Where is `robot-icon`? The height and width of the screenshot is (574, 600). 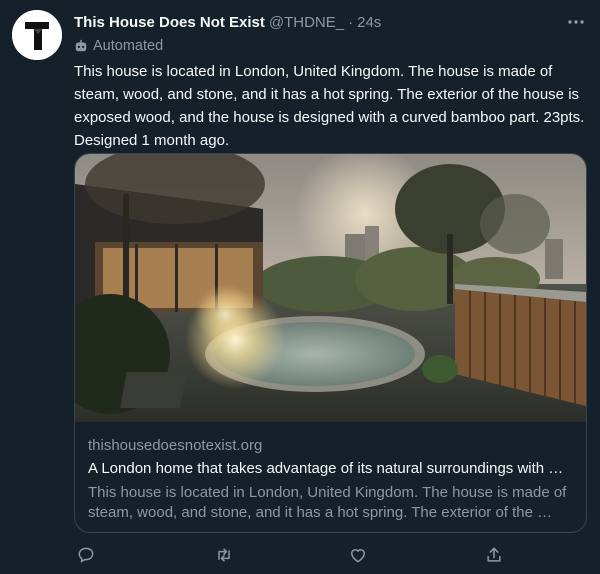 robot-icon is located at coordinates (81, 45).